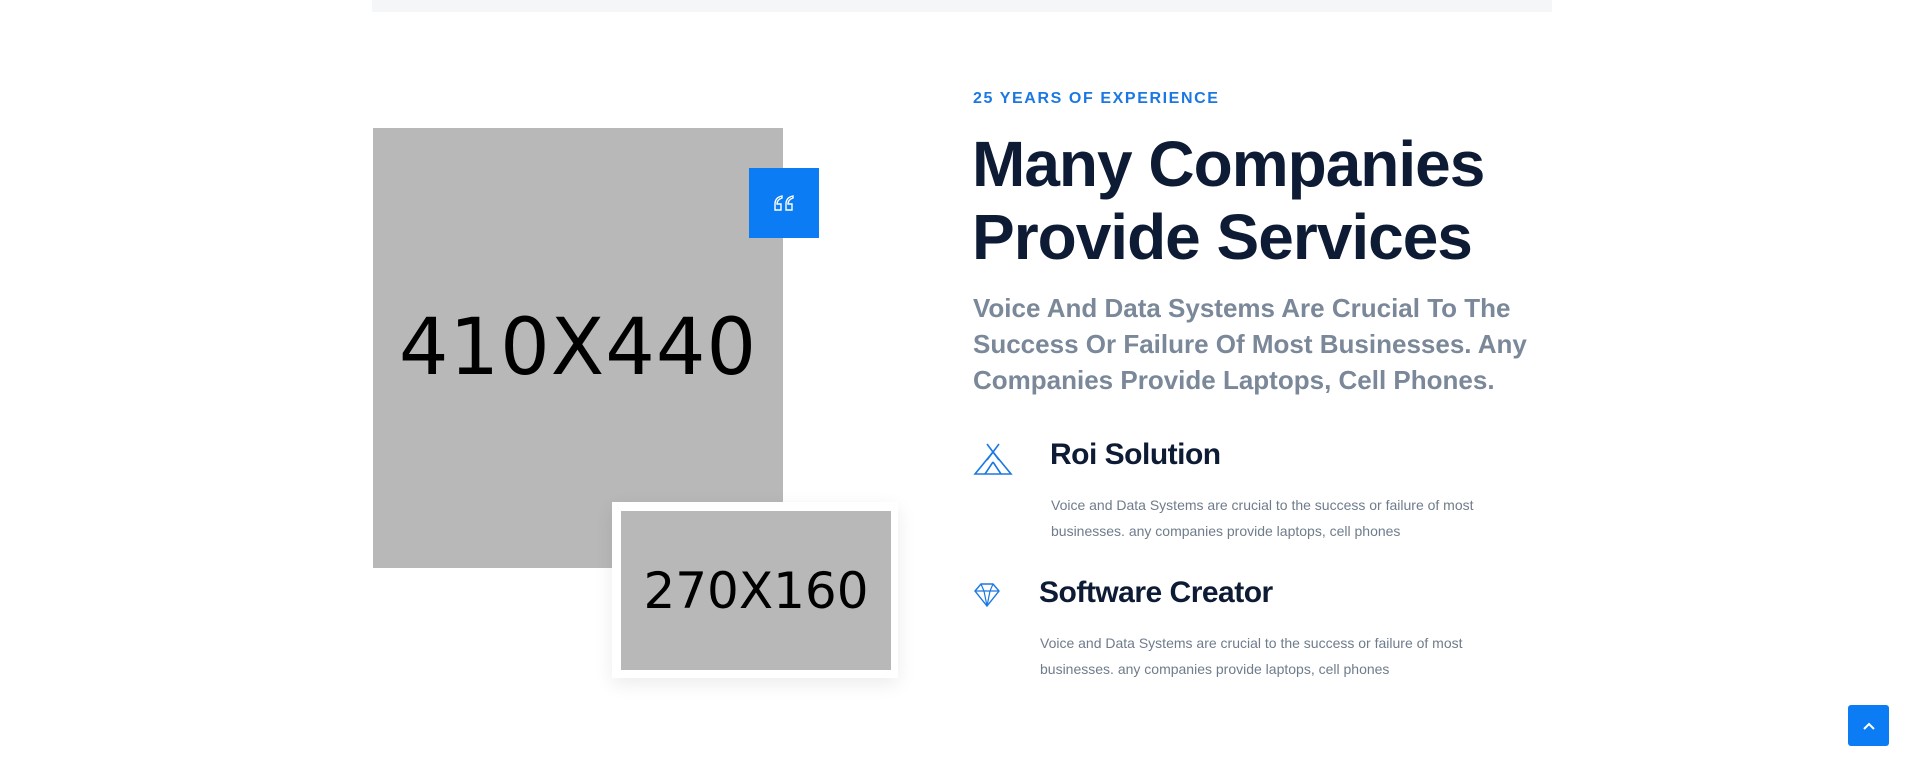 The image size is (1911, 773). I want to click on tent-icon, so click(993, 459).